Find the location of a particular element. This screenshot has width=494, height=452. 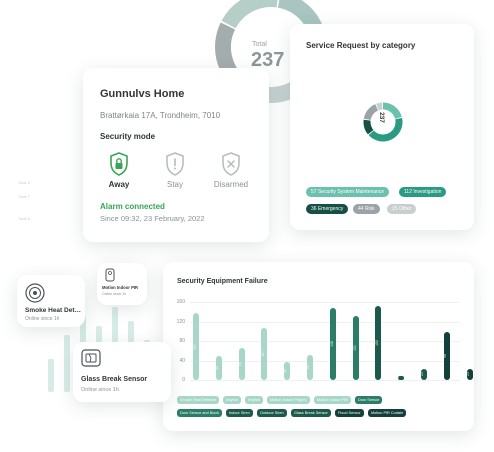

bar-data-label: 65 is located at coordinates (239, 364).